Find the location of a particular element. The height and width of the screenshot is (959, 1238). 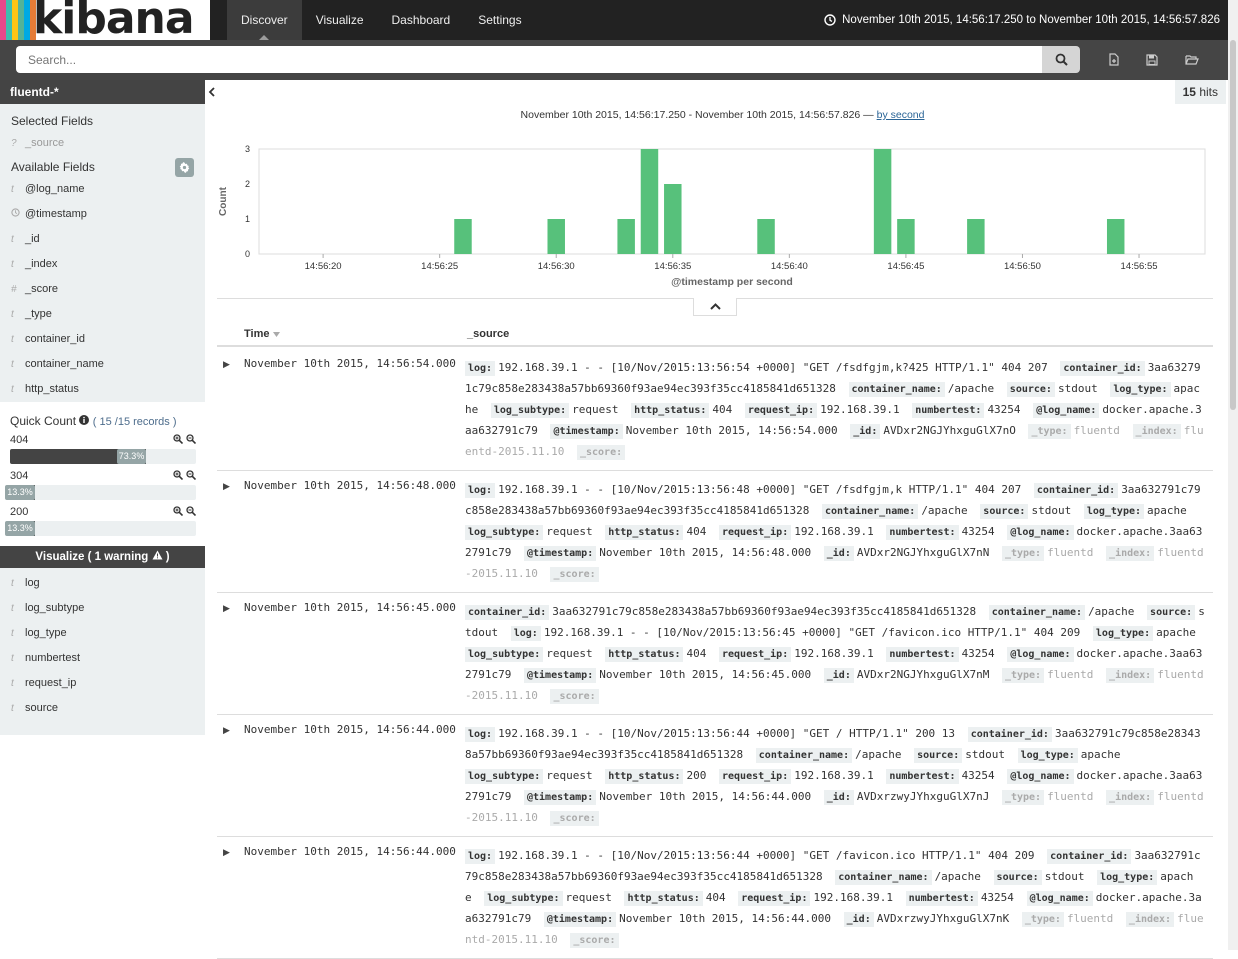

tab-discover: Discover is located at coordinates (264, 20).